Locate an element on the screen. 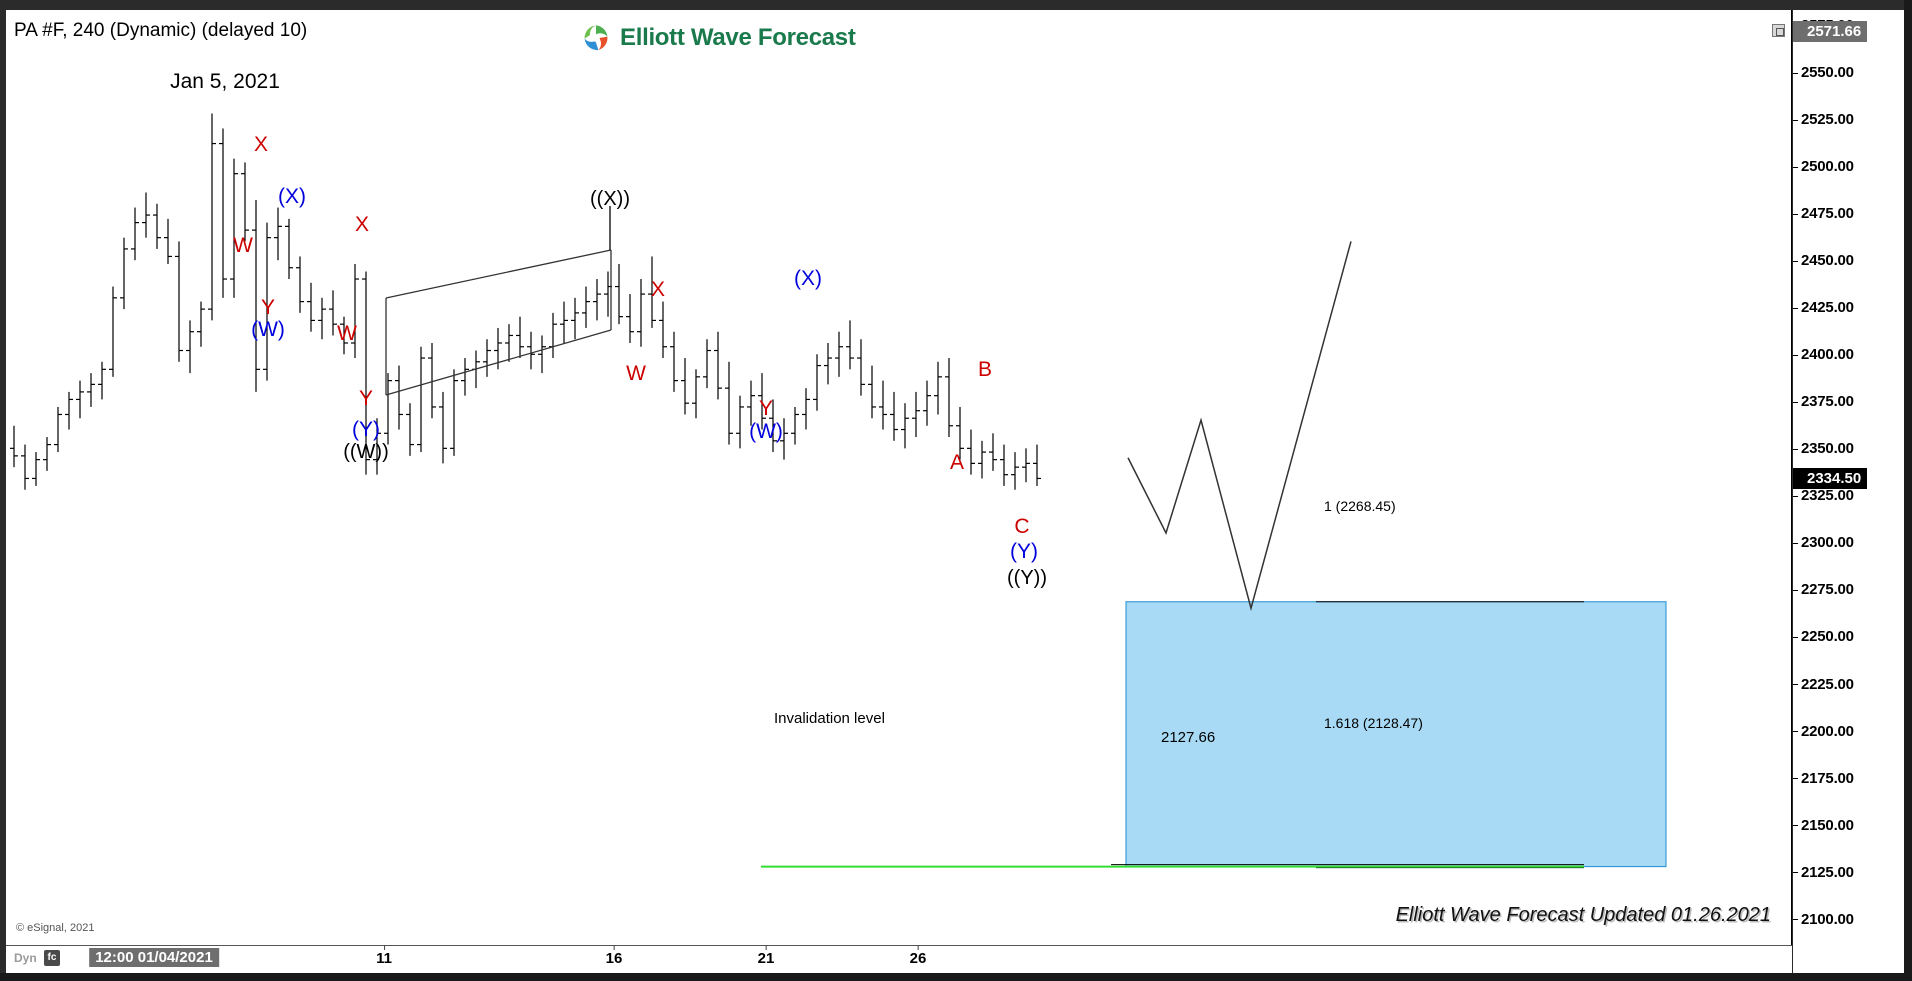  price-tick-2550-00: 2550.00 is located at coordinates (1823, 73).